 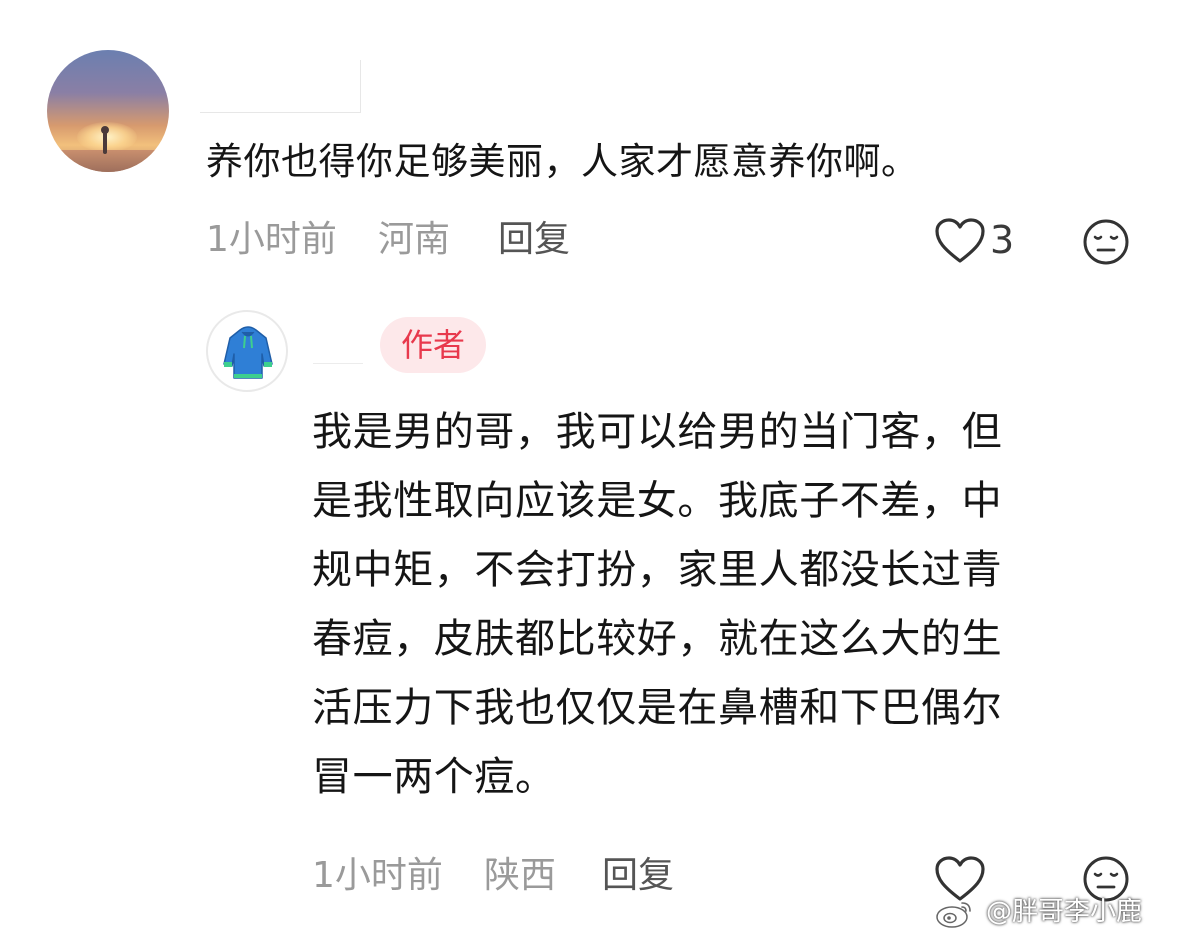 What do you see at coordinates (562, 161) in the screenshot?
I see `comment-text: 养你也得你足够美丽，人家才愿意养你啊。` at bounding box center [562, 161].